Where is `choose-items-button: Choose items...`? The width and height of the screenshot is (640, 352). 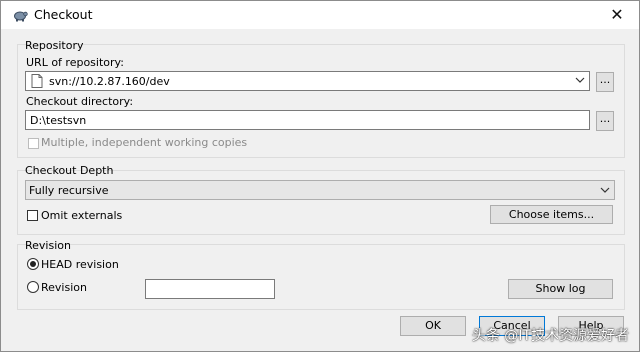 choose-items-button: Choose items... is located at coordinates (551, 214).